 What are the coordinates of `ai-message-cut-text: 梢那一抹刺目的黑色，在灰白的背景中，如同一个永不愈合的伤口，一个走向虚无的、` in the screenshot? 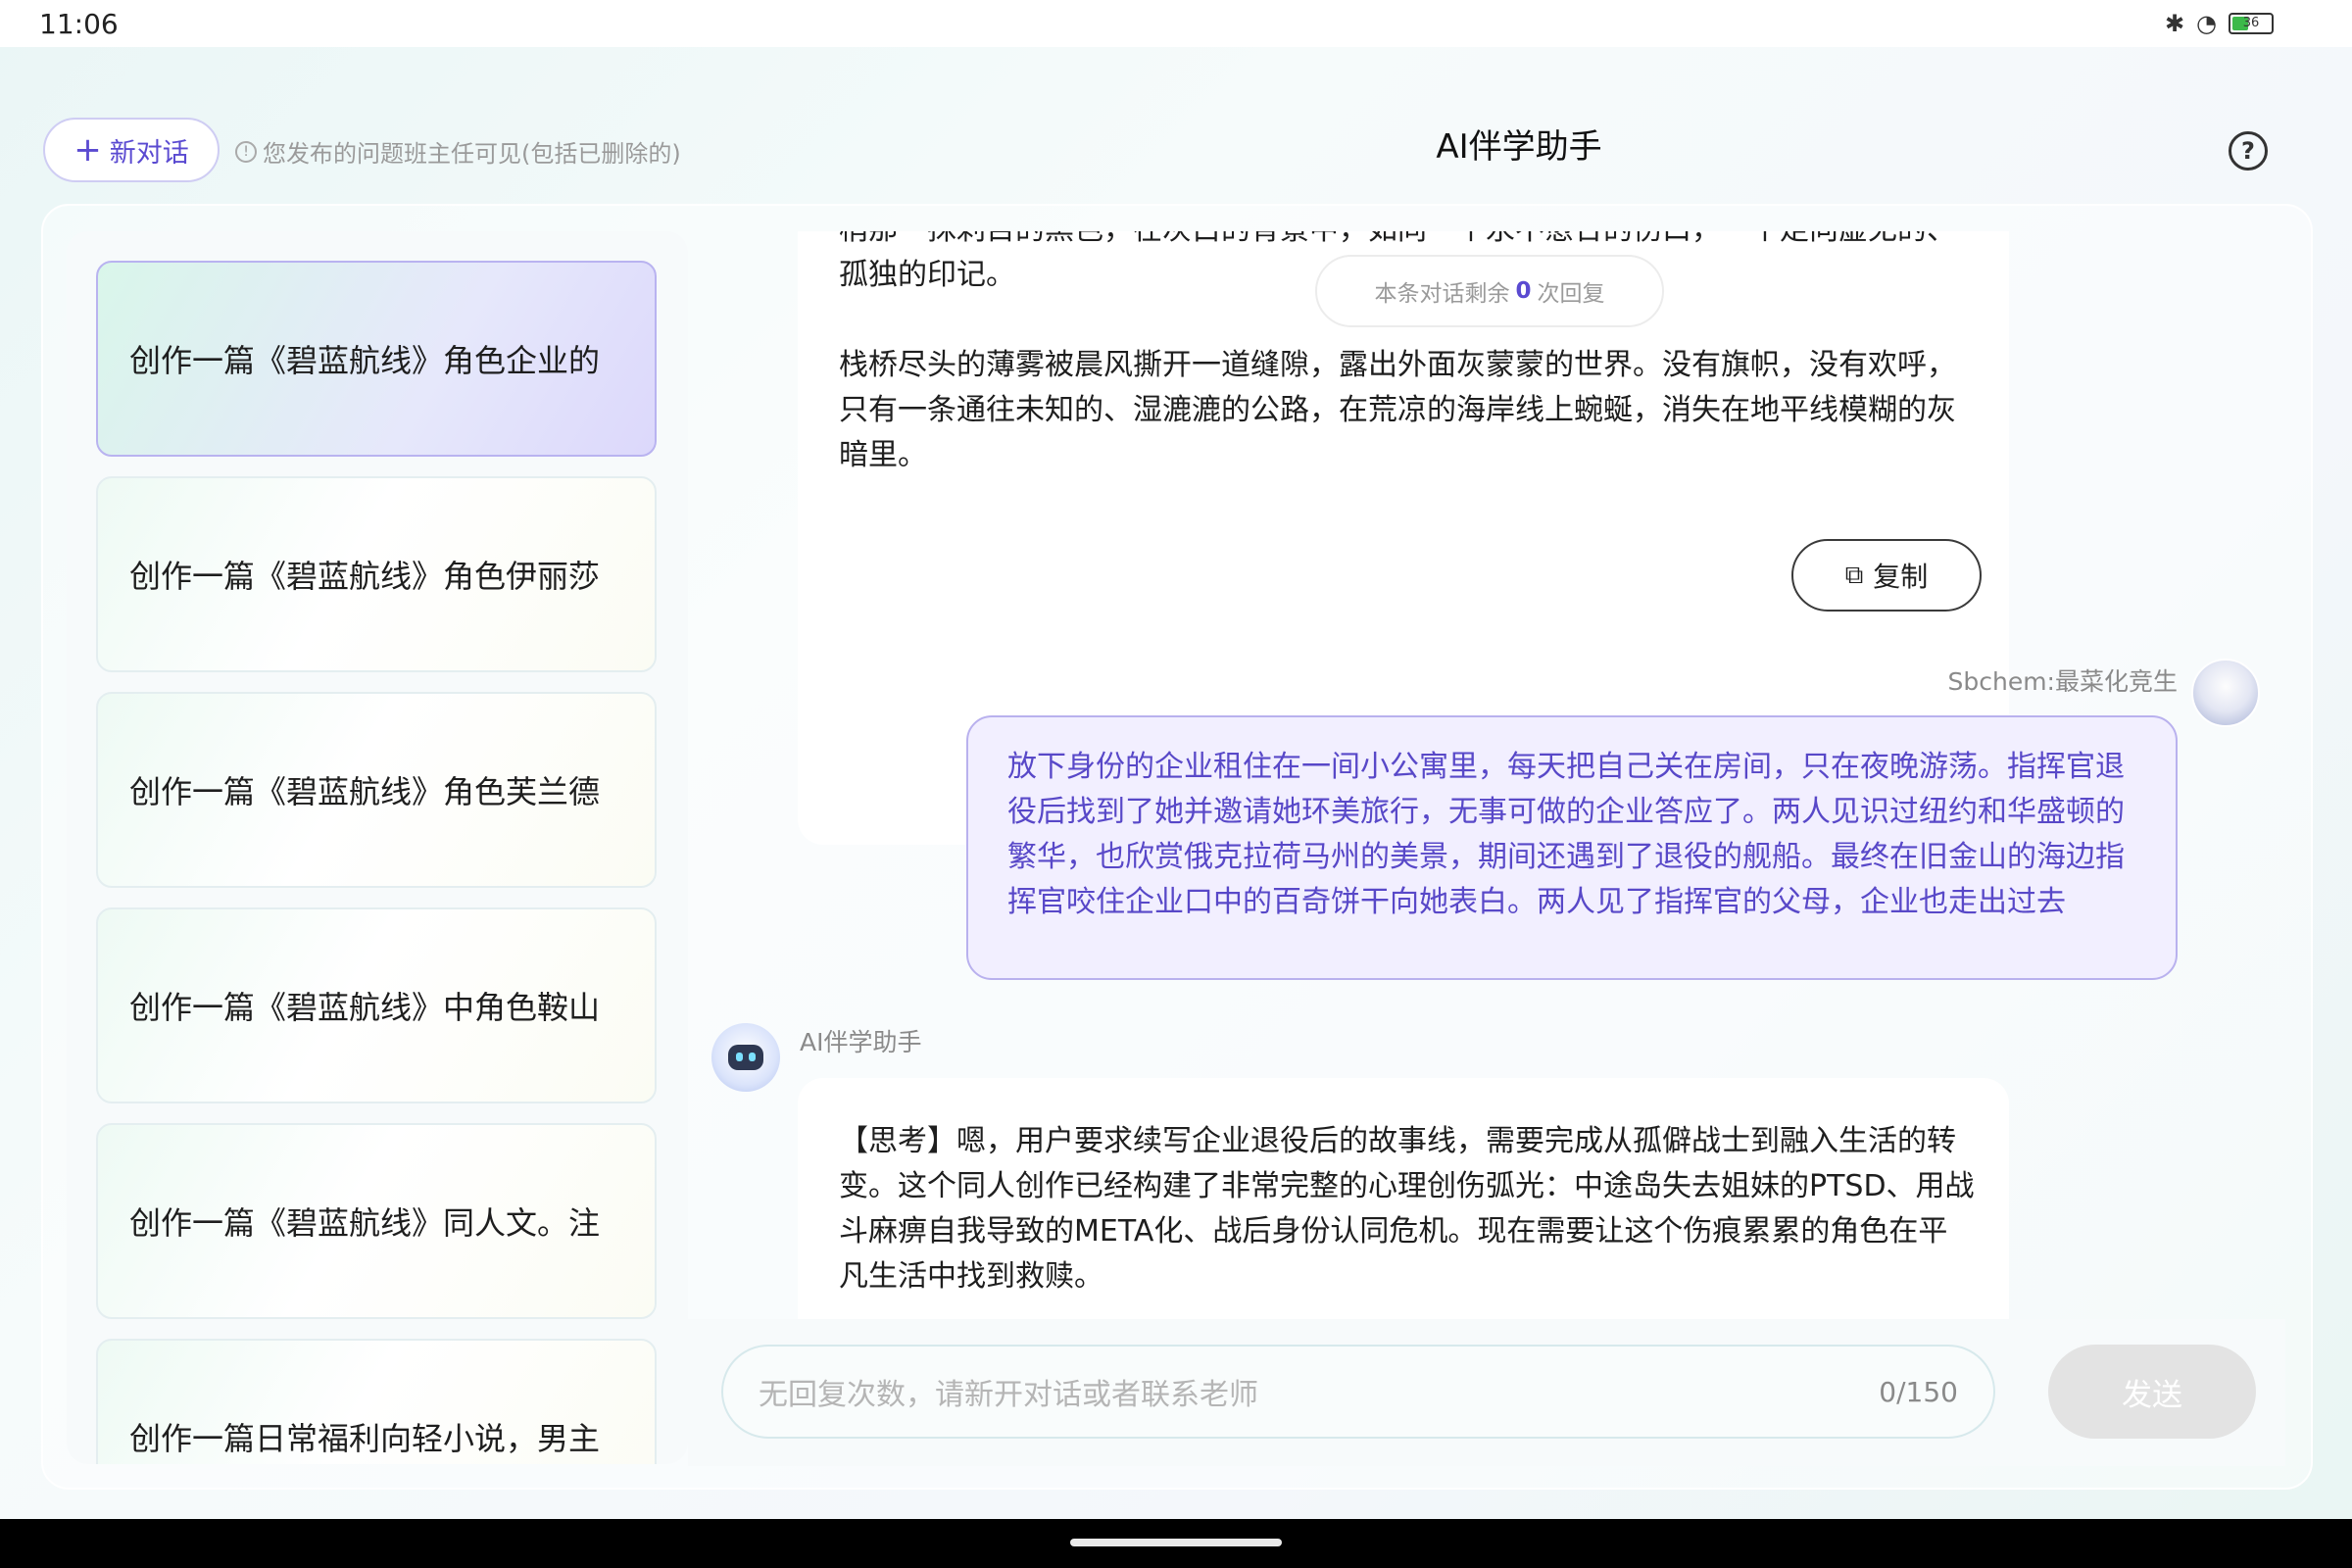 It's located at (1402, 242).